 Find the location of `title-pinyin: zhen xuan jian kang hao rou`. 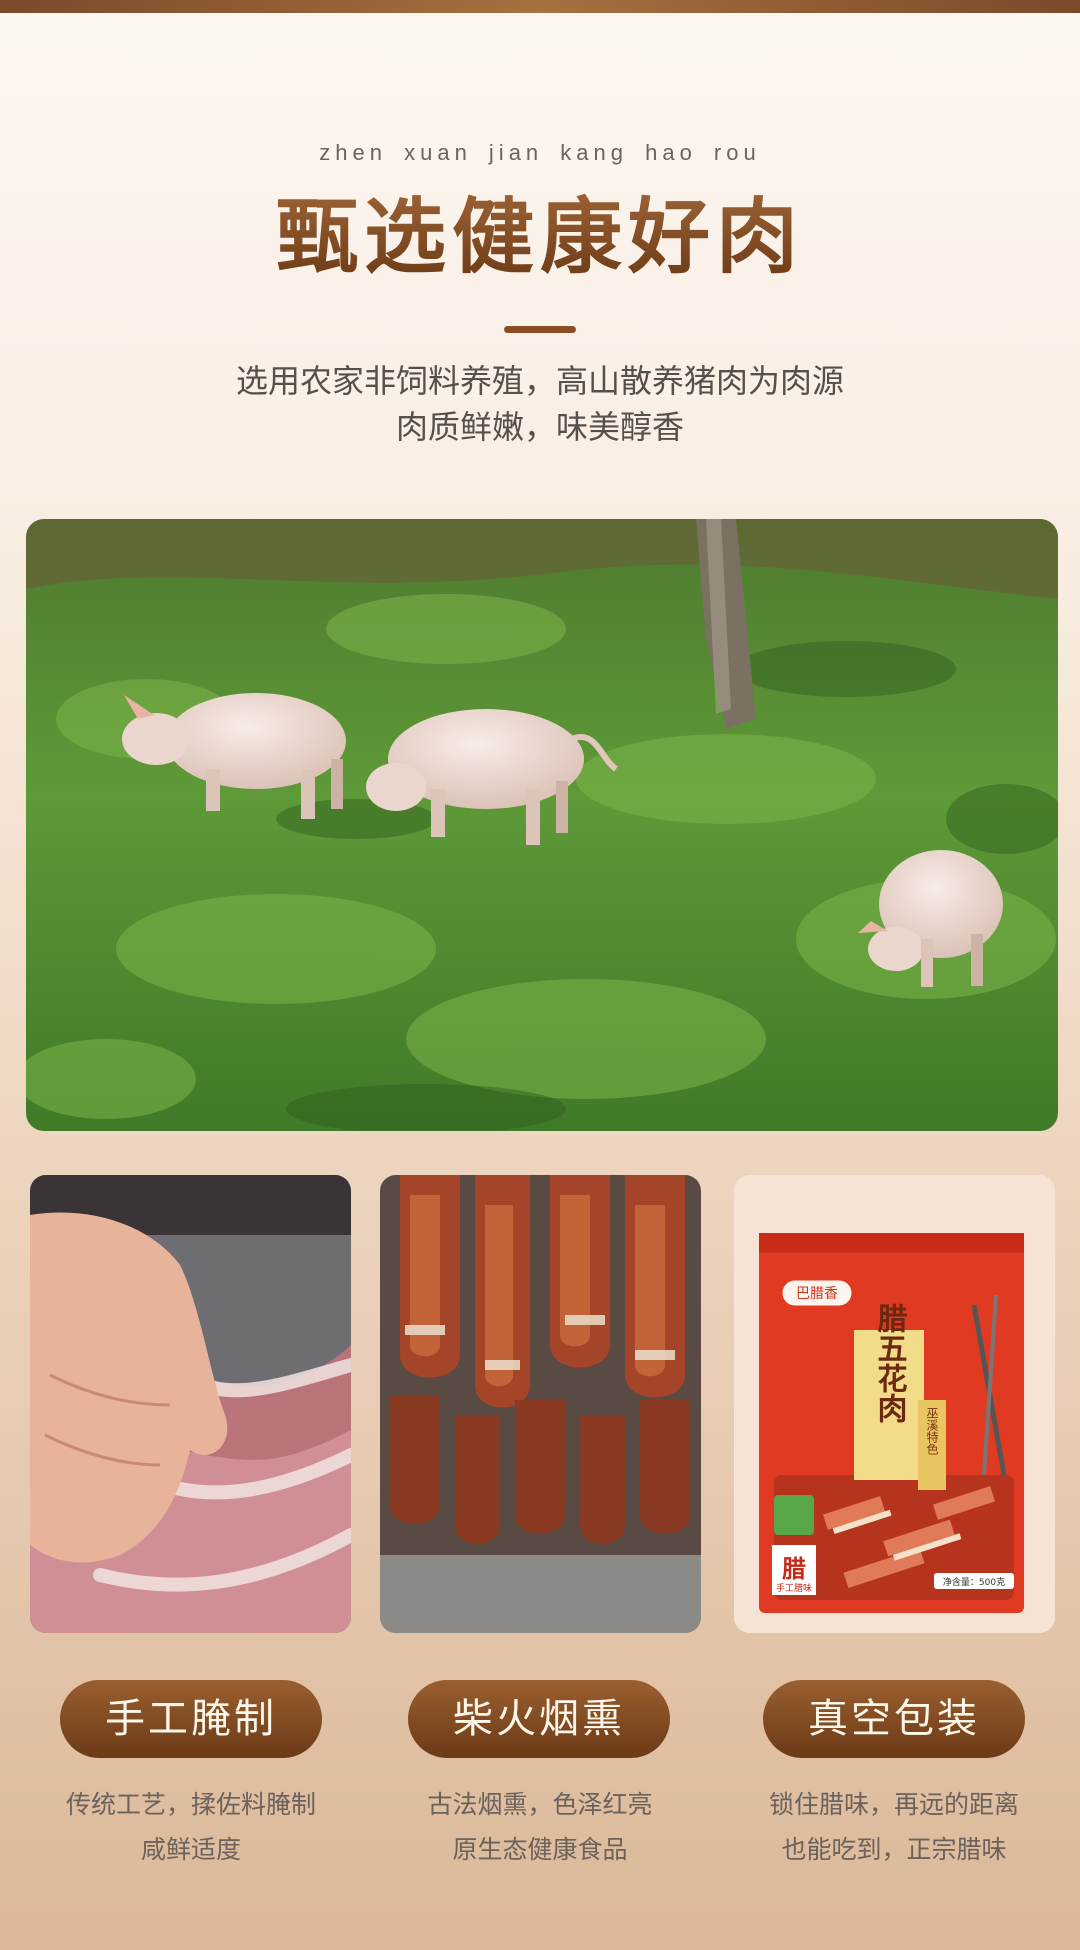

title-pinyin: zhen xuan jian kang hao rou is located at coordinates (540, 152).